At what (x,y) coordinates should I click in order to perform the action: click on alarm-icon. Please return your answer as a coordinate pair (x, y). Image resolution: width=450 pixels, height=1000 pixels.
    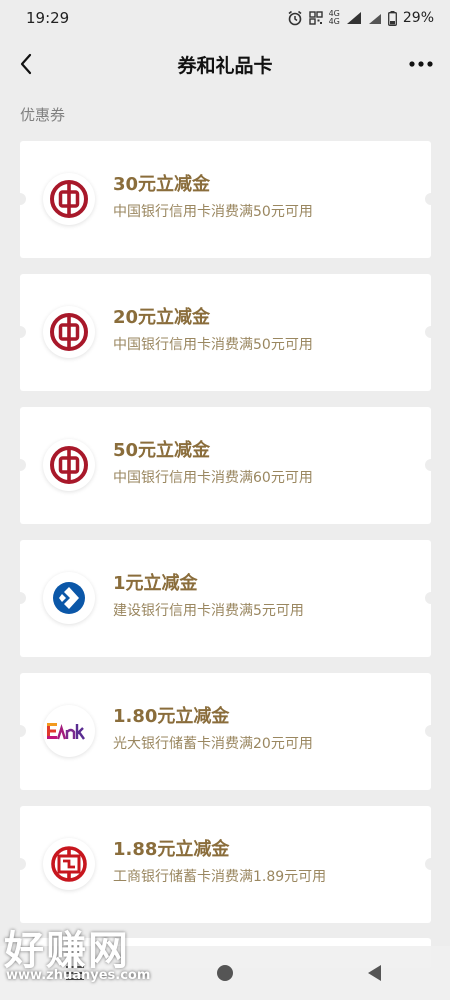
    Looking at the image, I should click on (295, 18).